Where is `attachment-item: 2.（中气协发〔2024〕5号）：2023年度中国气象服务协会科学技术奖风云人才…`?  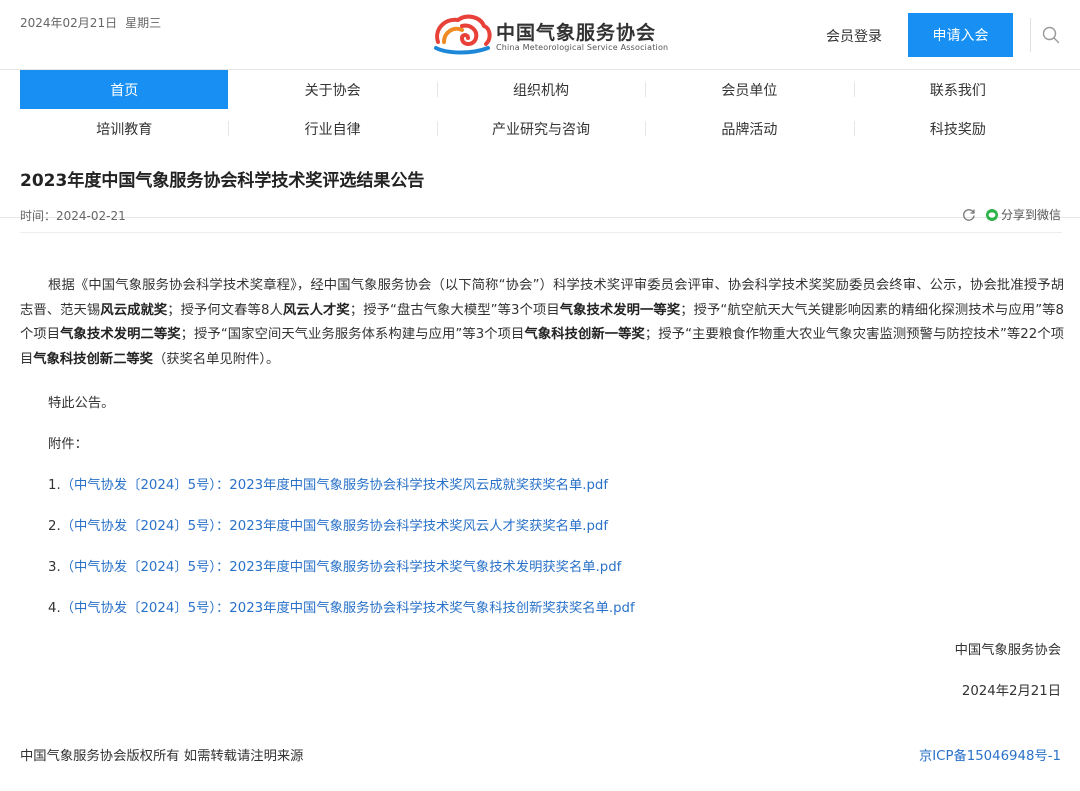
attachment-item: 2.（中气协发〔2024〕5号）：2023年度中国气象服务协会科学技术奖风云人才… is located at coordinates (328, 524).